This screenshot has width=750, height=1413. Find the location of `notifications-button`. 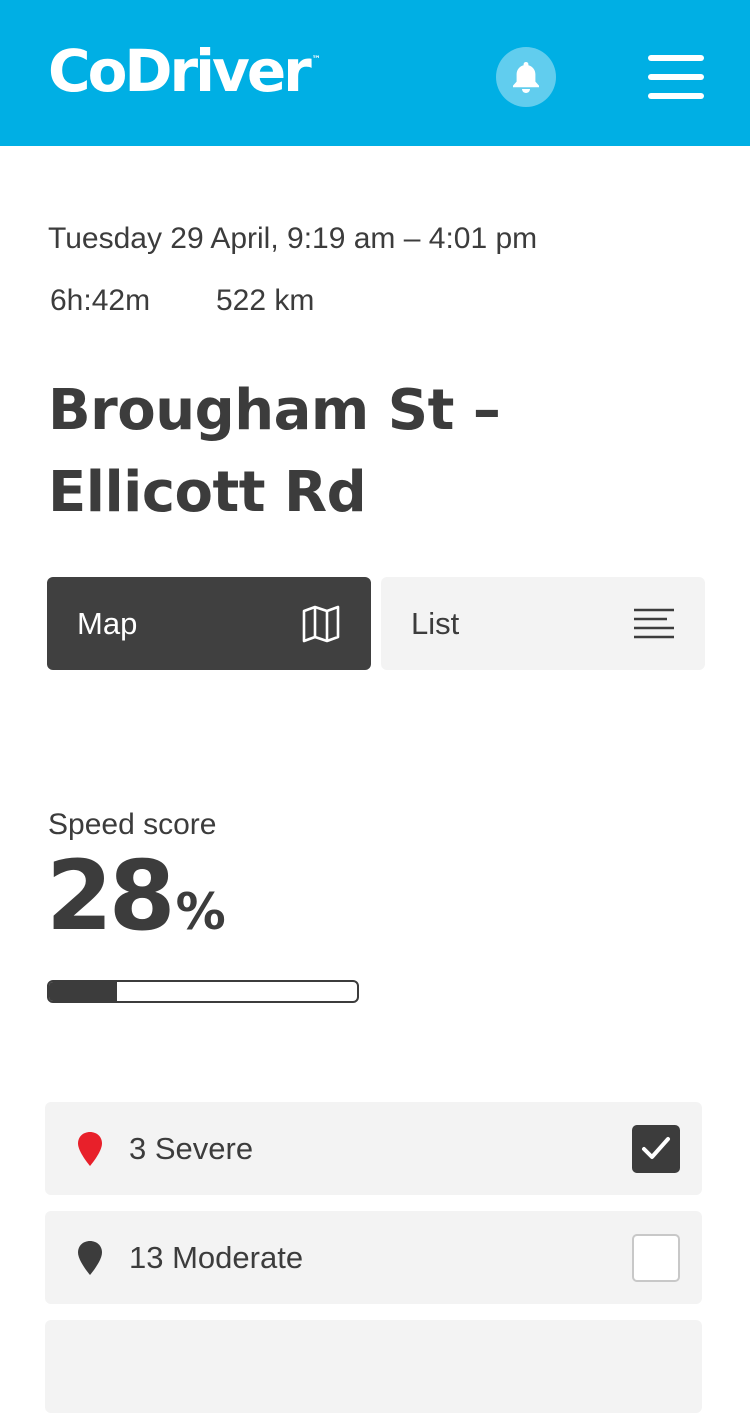

notifications-button is located at coordinates (526, 77).